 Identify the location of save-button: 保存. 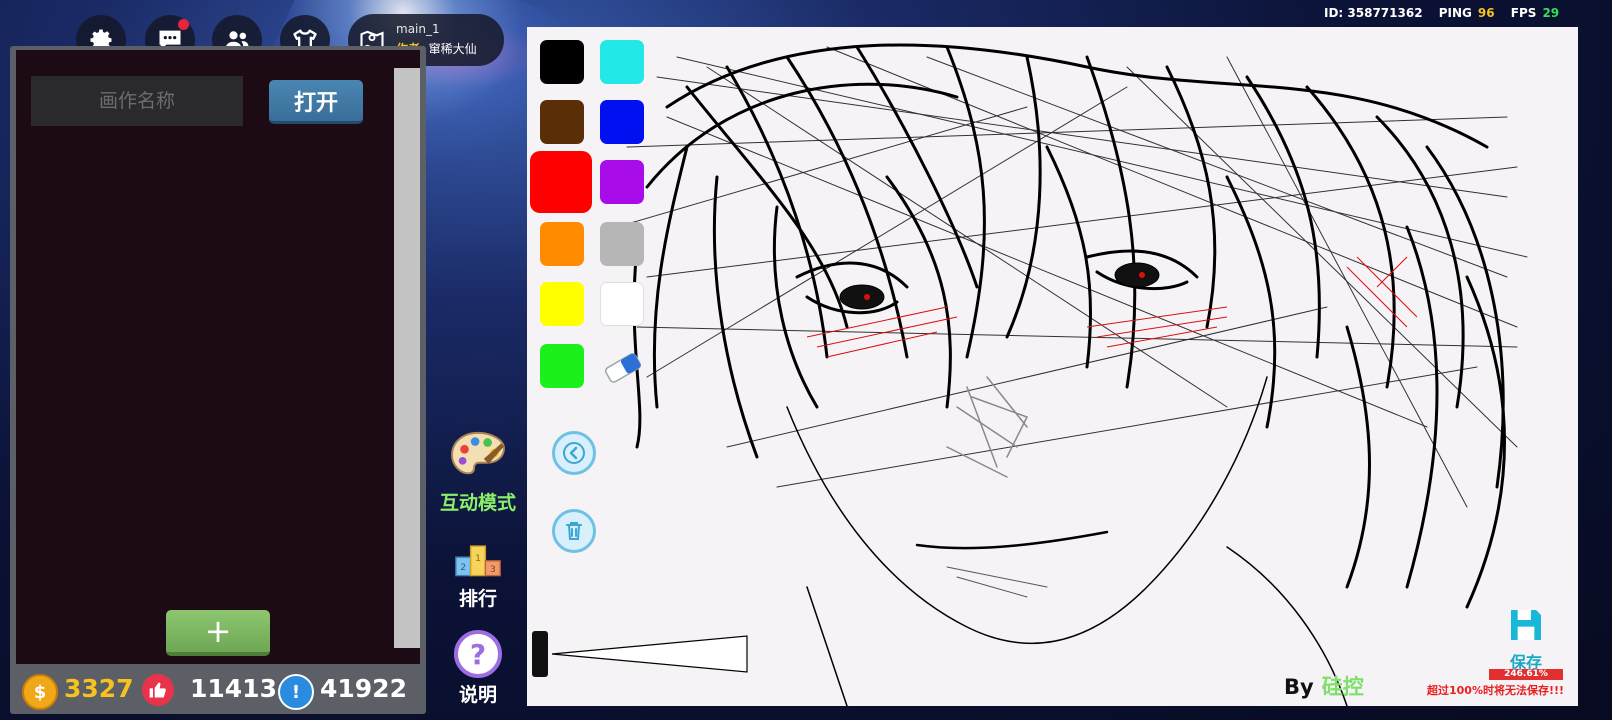
(1526, 639).